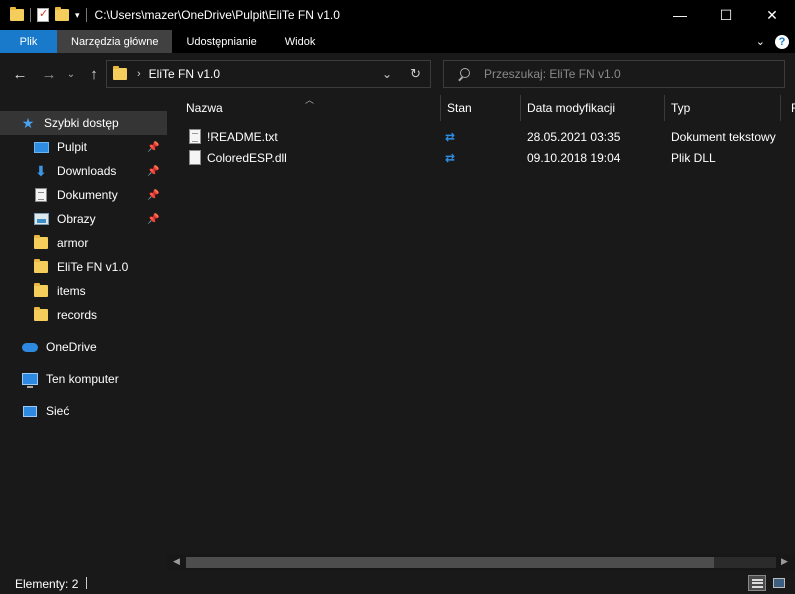 The height and width of the screenshot is (594, 795). I want to click on ribbon-right-controls: ⌄ ?, so click(775, 41).